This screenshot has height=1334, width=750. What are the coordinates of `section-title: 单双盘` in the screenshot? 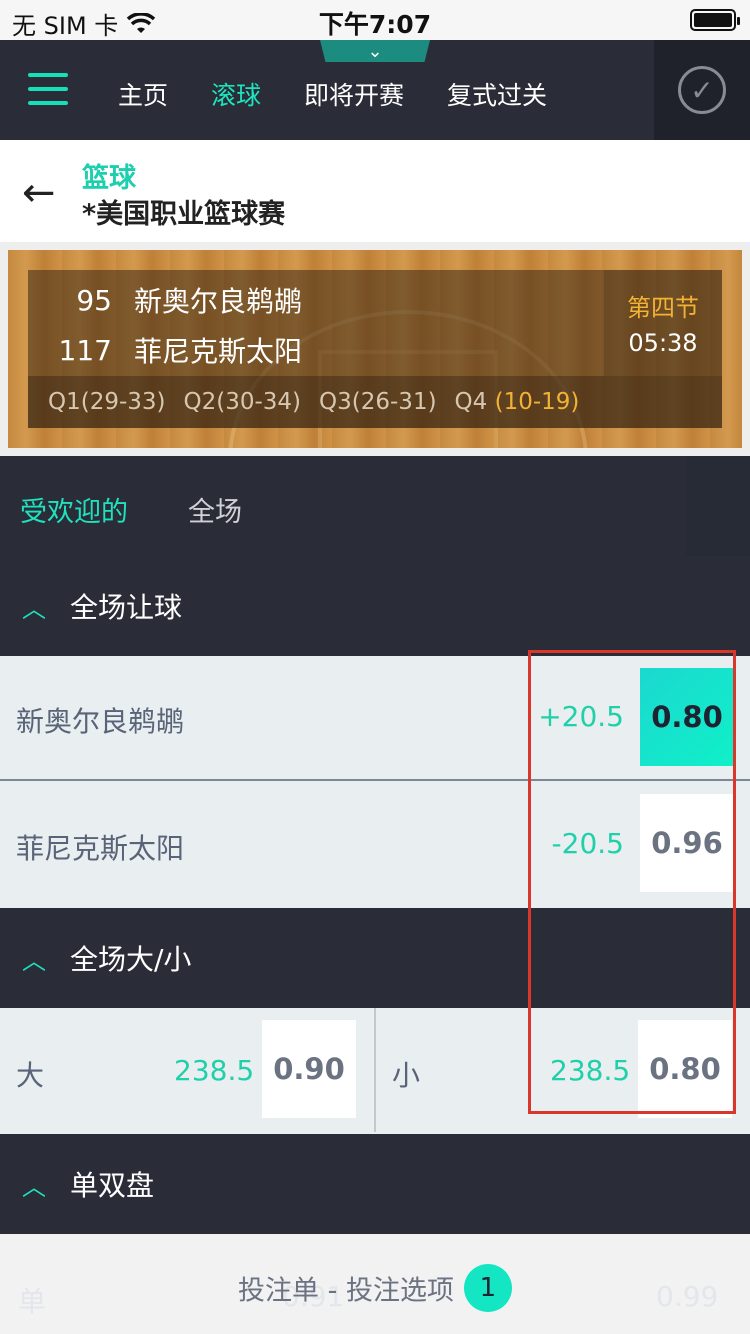 It's located at (112, 1185).